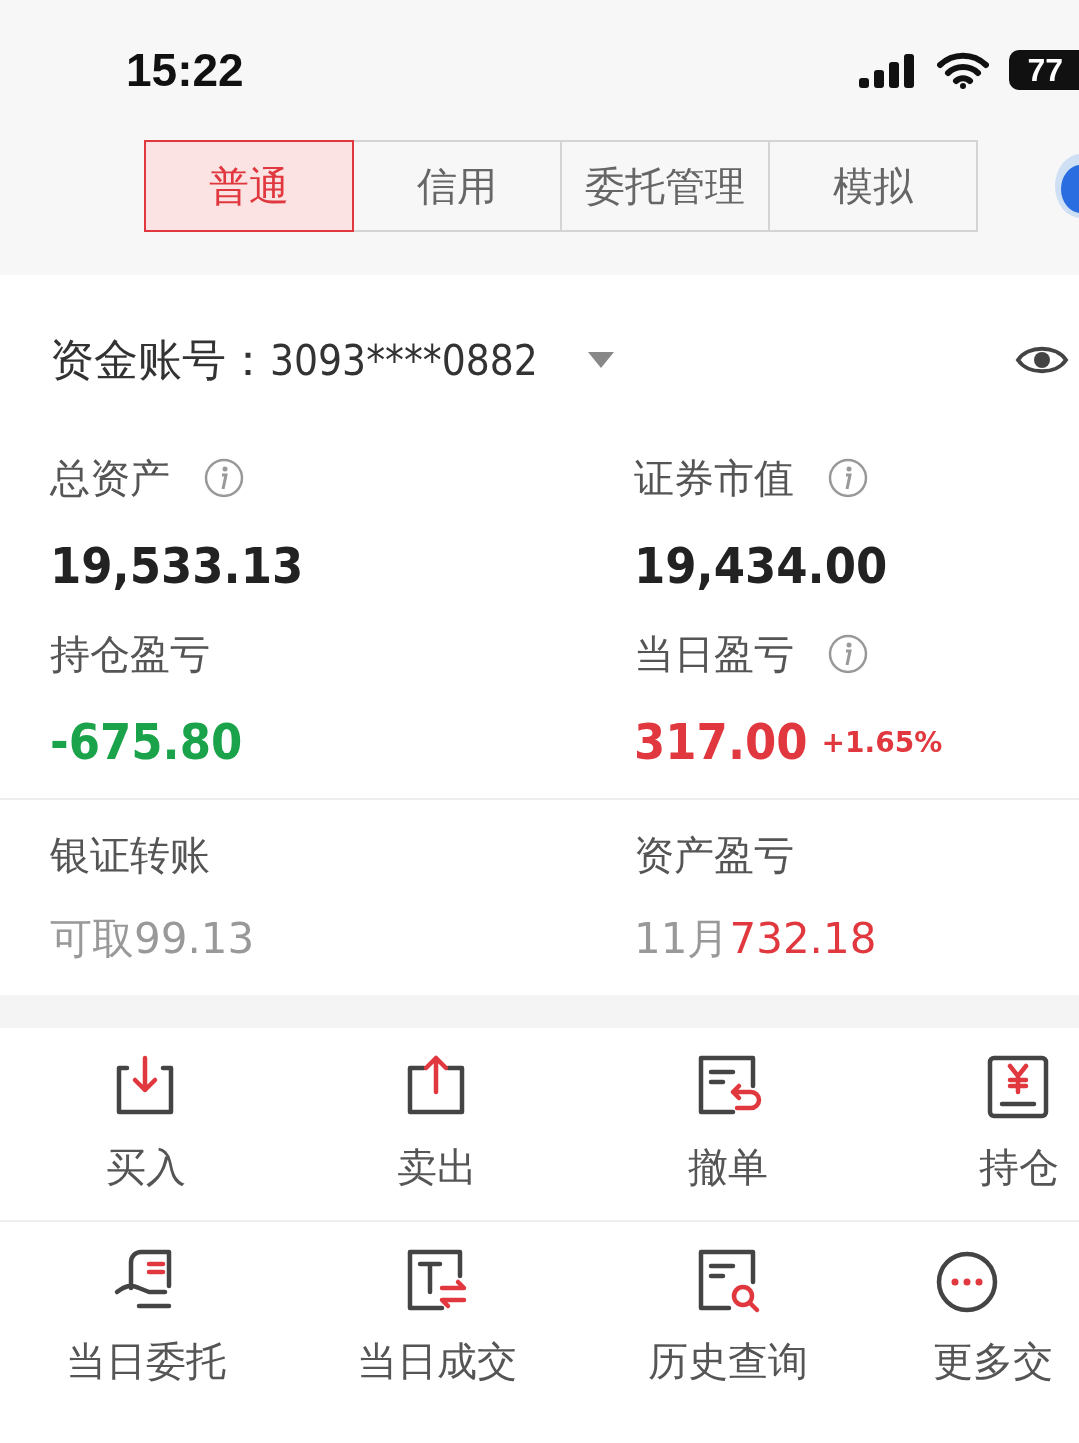 The height and width of the screenshot is (1443, 1079). What do you see at coordinates (727, 1167) in the screenshot?
I see `action-label: 撤单` at bounding box center [727, 1167].